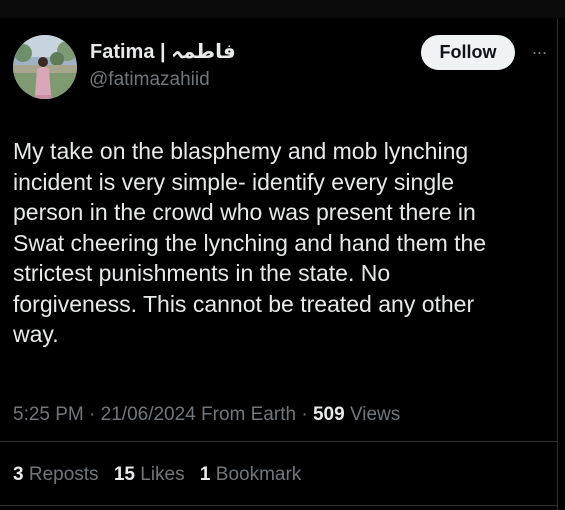 The width and height of the screenshot is (565, 510). What do you see at coordinates (468, 52) in the screenshot?
I see `follow-button: Follow` at bounding box center [468, 52].